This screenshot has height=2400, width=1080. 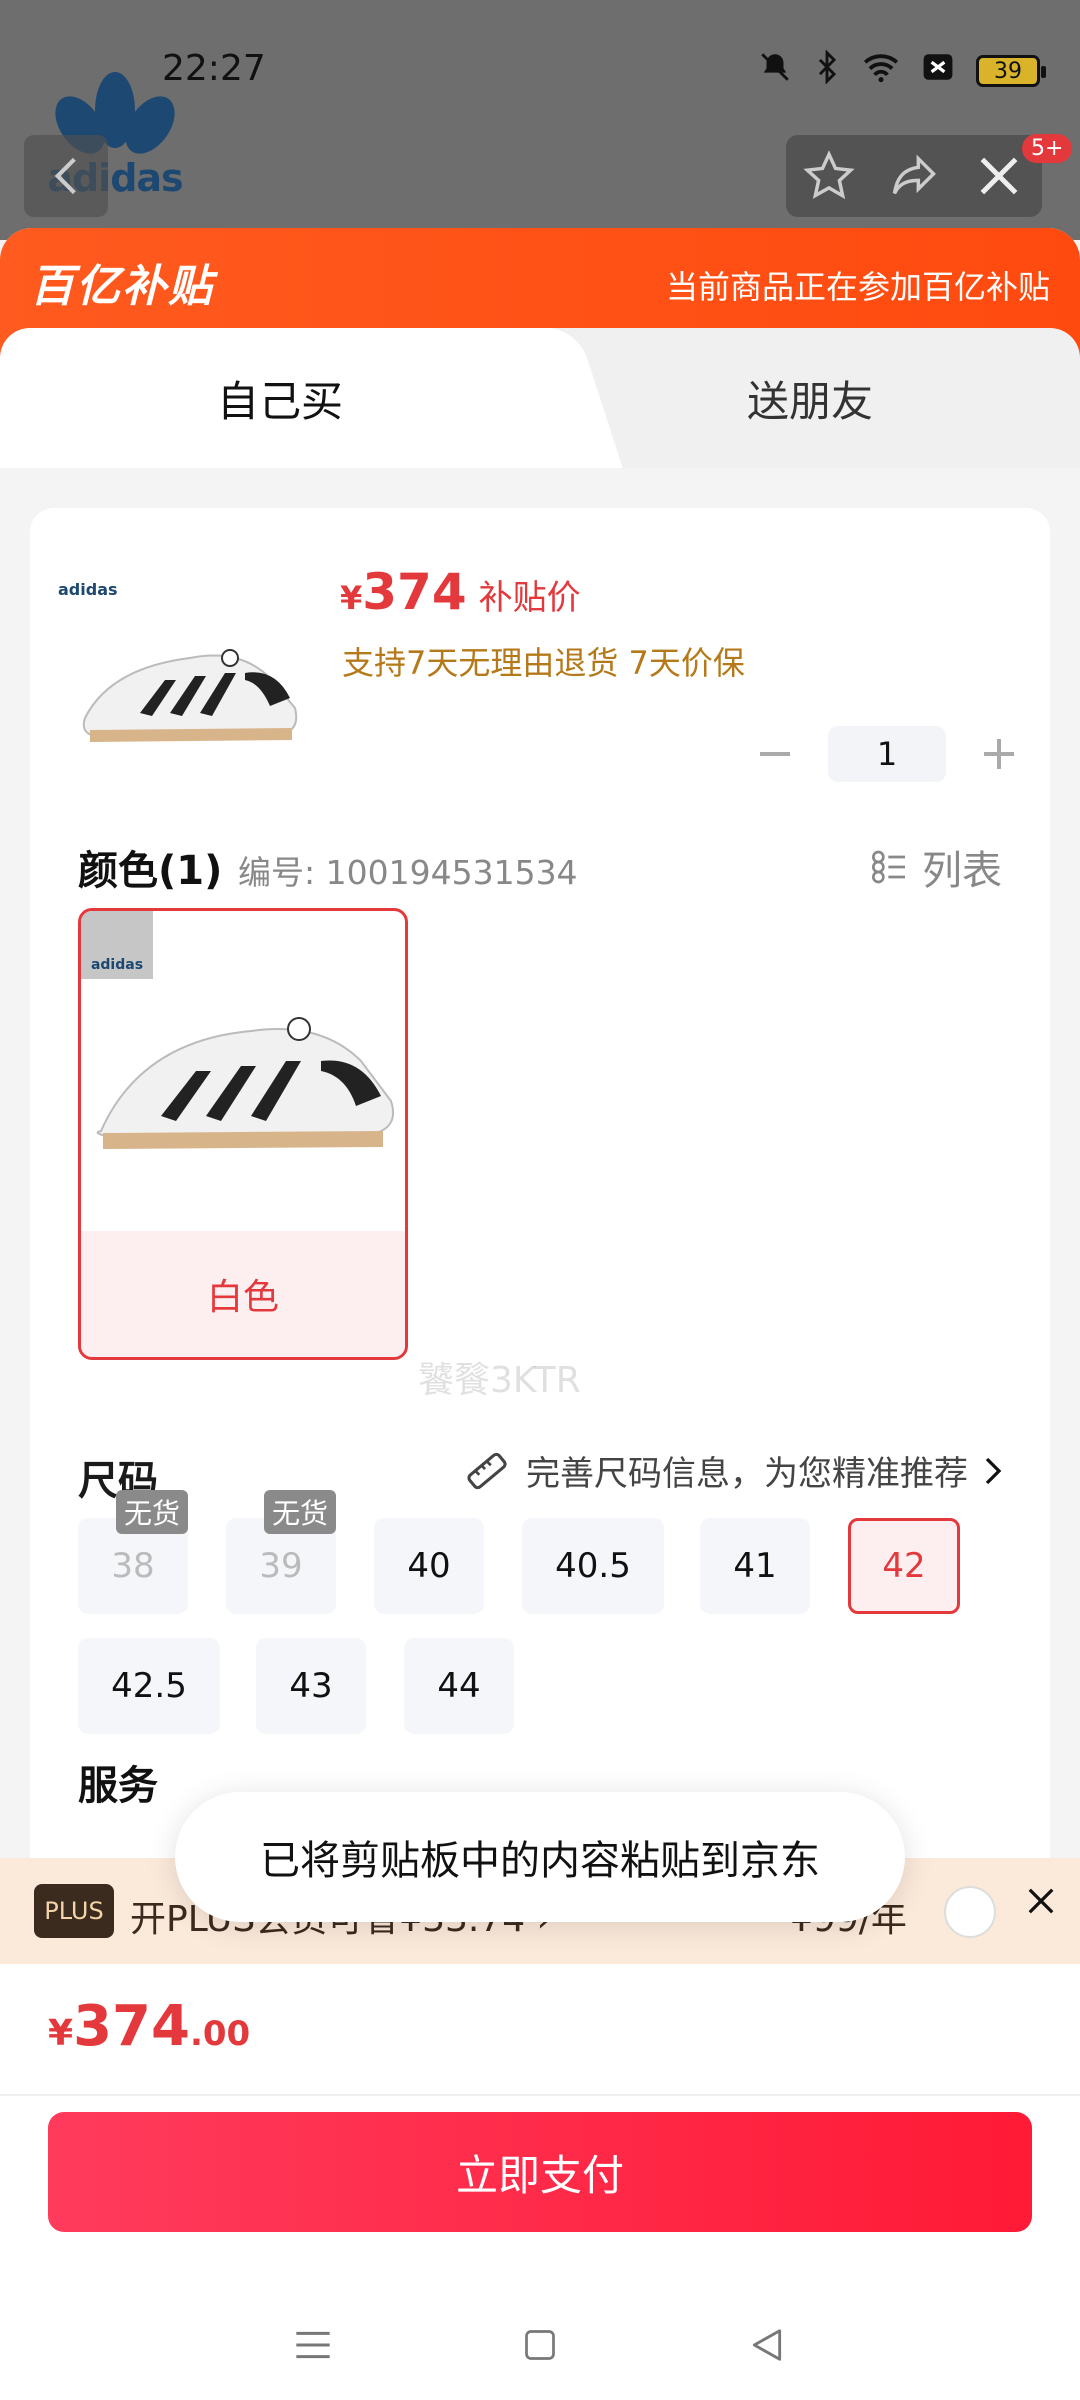 What do you see at coordinates (540, 1857) in the screenshot?
I see `clipboard-toast: 已将剪贴板中的内容粘贴到京东` at bounding box center [540, 1857].